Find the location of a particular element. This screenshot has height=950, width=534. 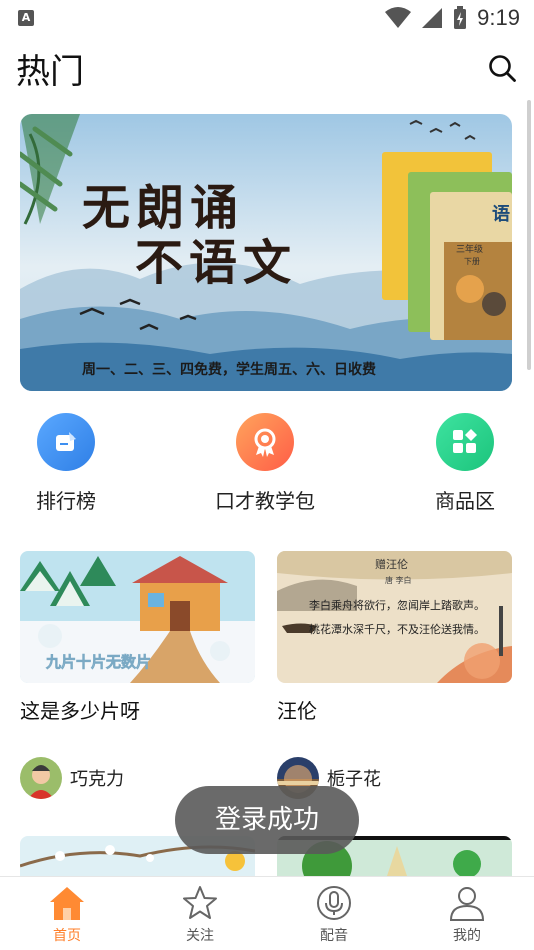

shortcut-ranking: 排行榜 is located at coordinates (73, 462).